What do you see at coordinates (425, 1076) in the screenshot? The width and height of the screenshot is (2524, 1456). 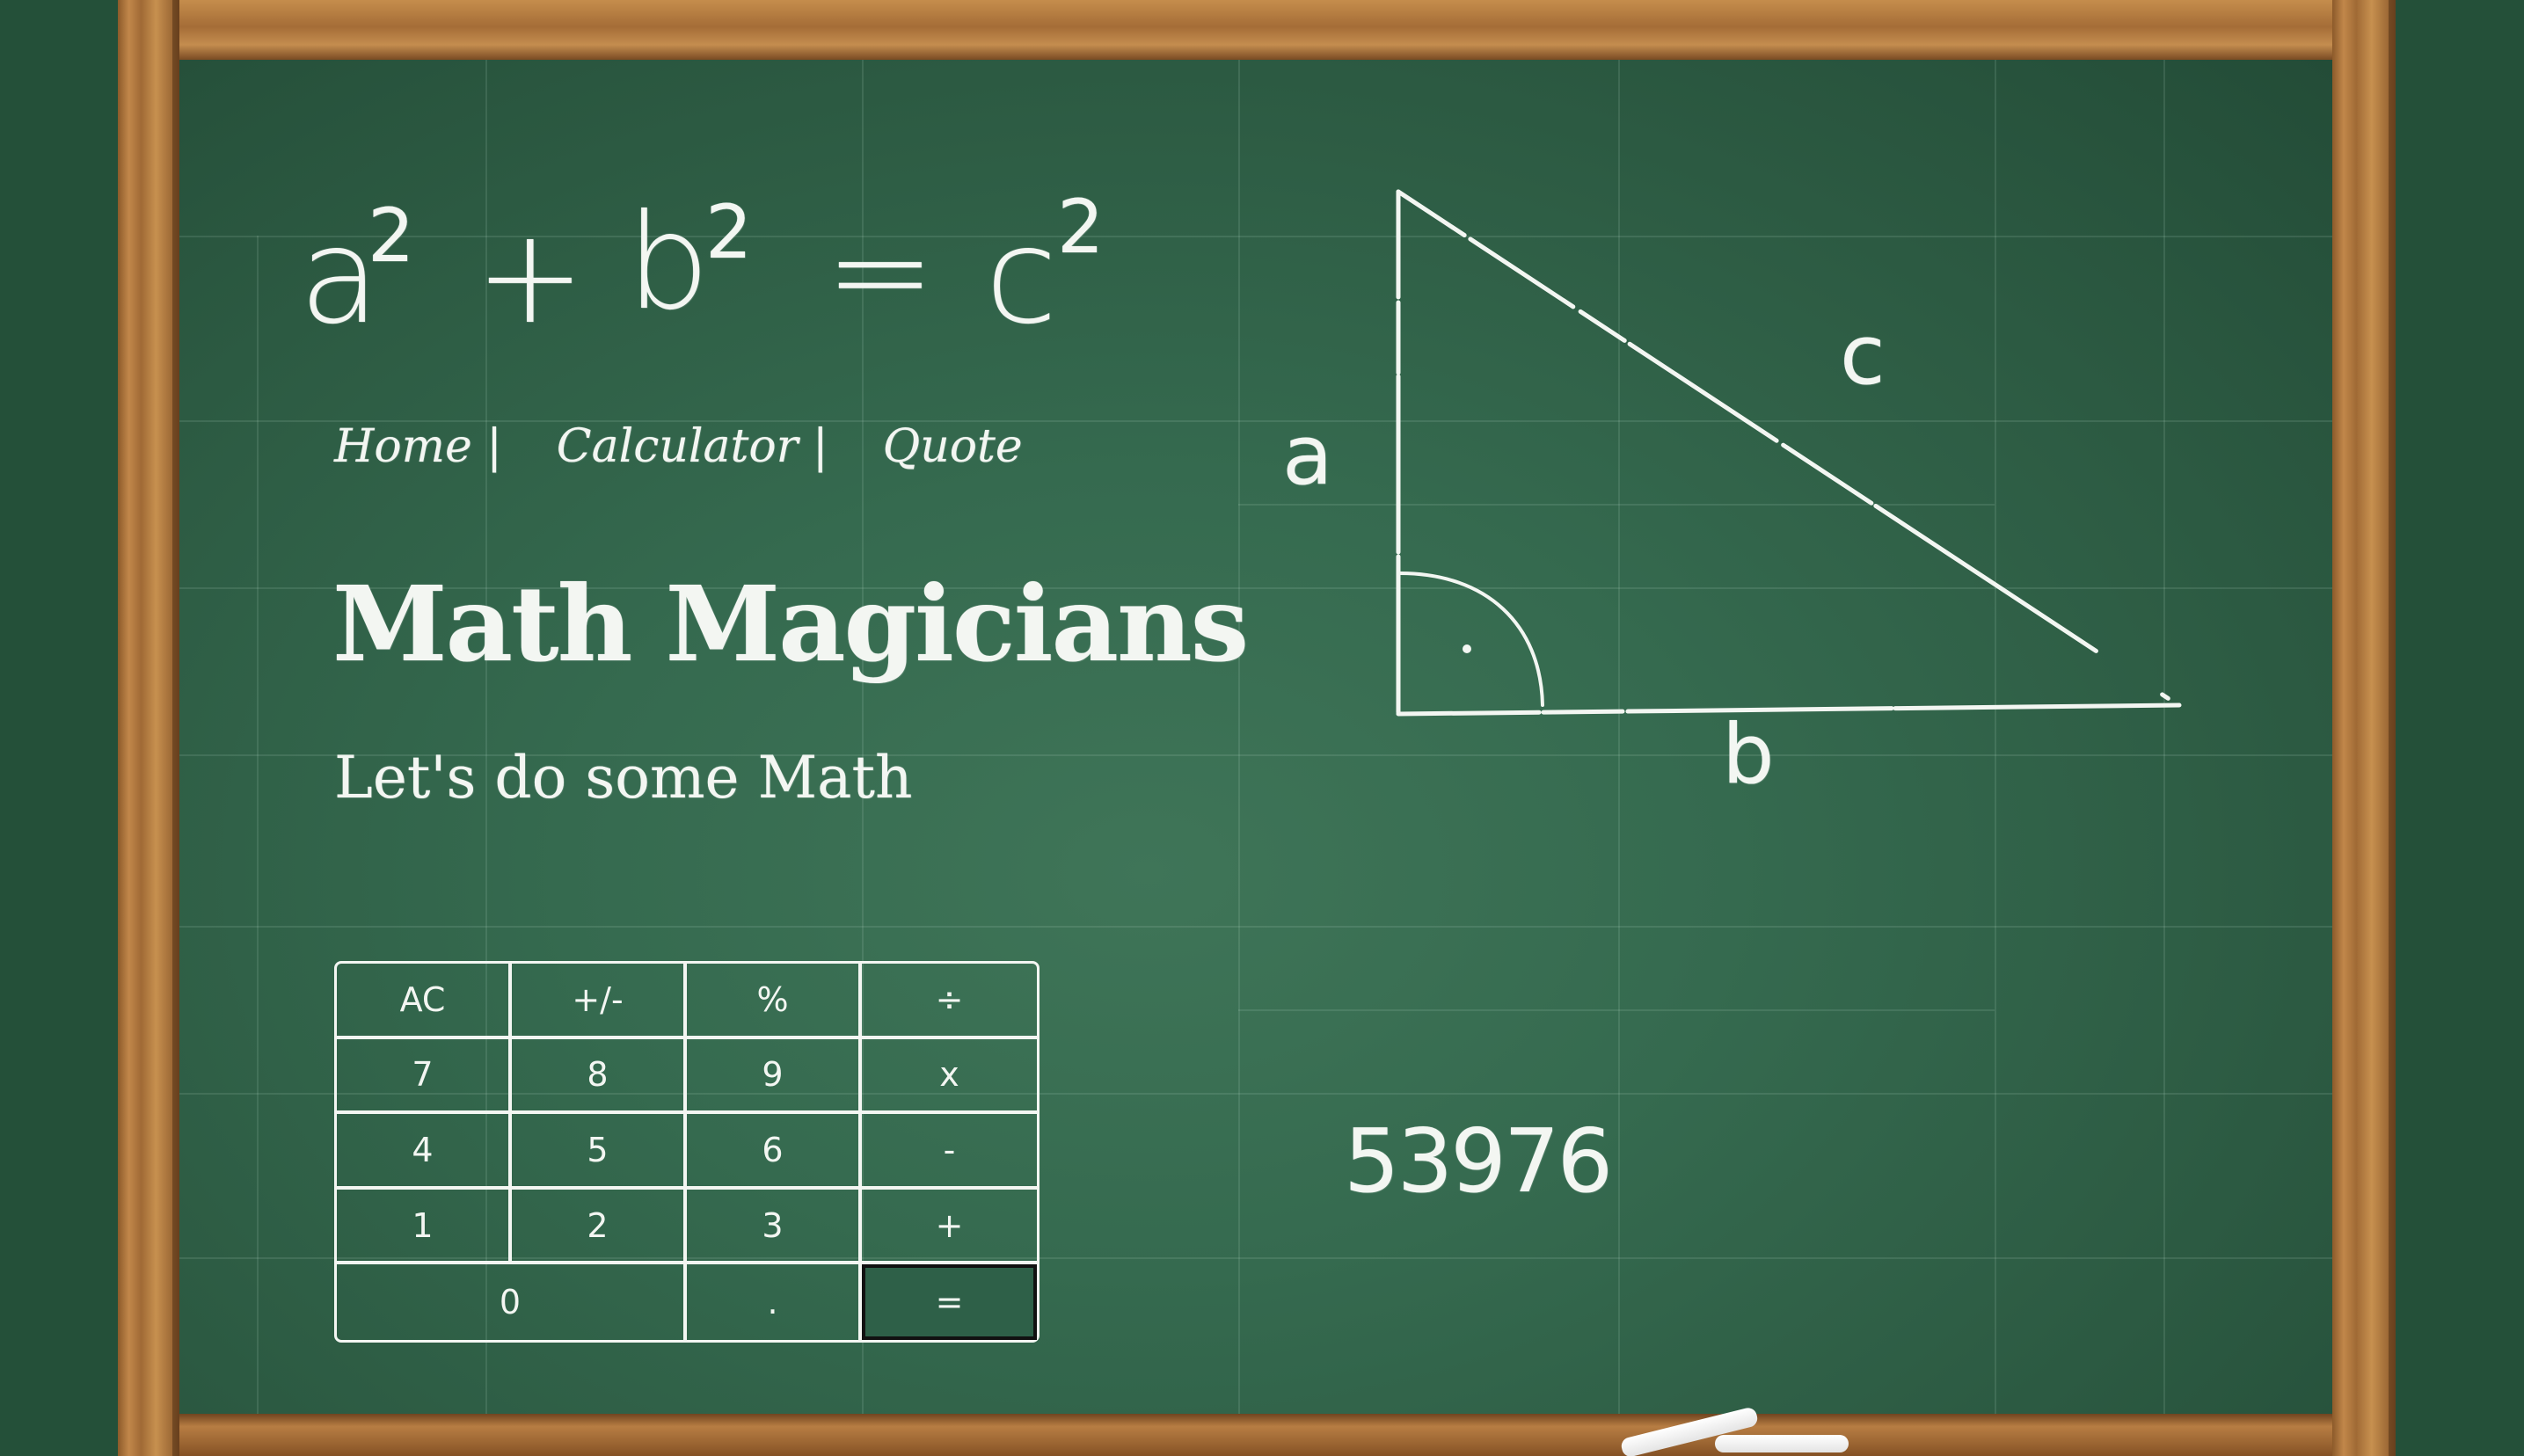 I see `key-7-button: 7` at bounding box center [425, 1076].